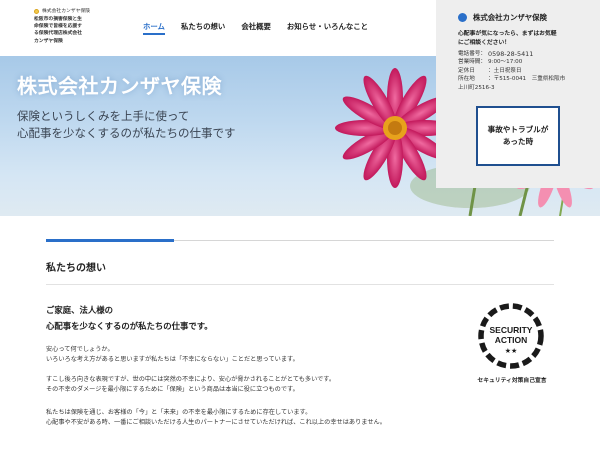 The height and width of the screenshot is (450, 600). I want to click on main-nav: ホーム 私たちの想い 会社概要 お知らせ・いろんなこと, so click(258, 28).